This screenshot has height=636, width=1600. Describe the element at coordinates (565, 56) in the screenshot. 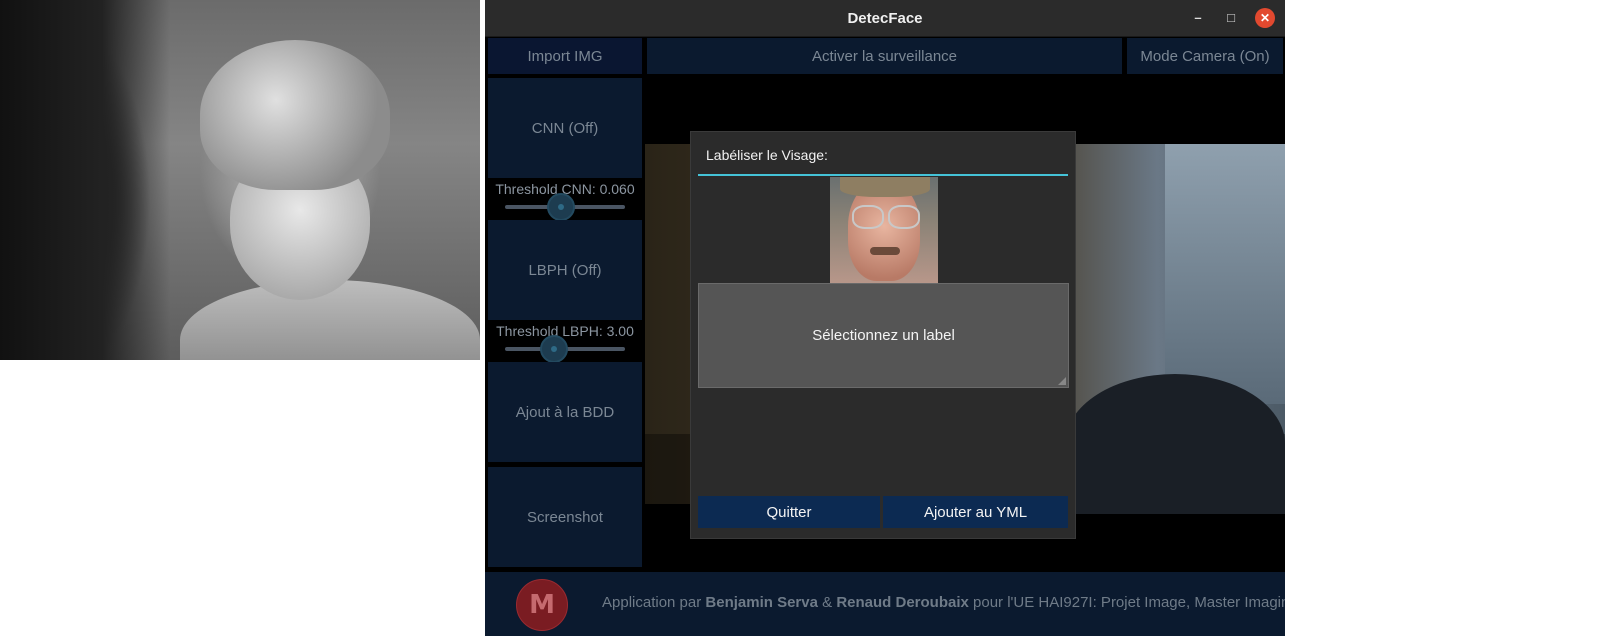

I see `import-img-button: Import IMG` at that location.